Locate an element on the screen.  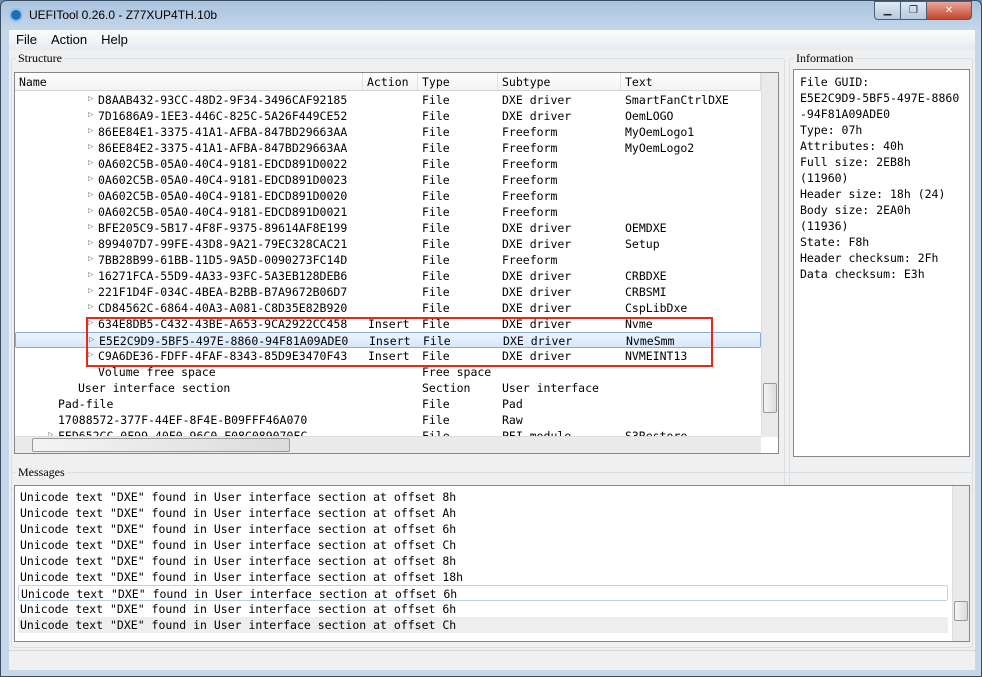
highlight-box is located at coordinates (399, 342).